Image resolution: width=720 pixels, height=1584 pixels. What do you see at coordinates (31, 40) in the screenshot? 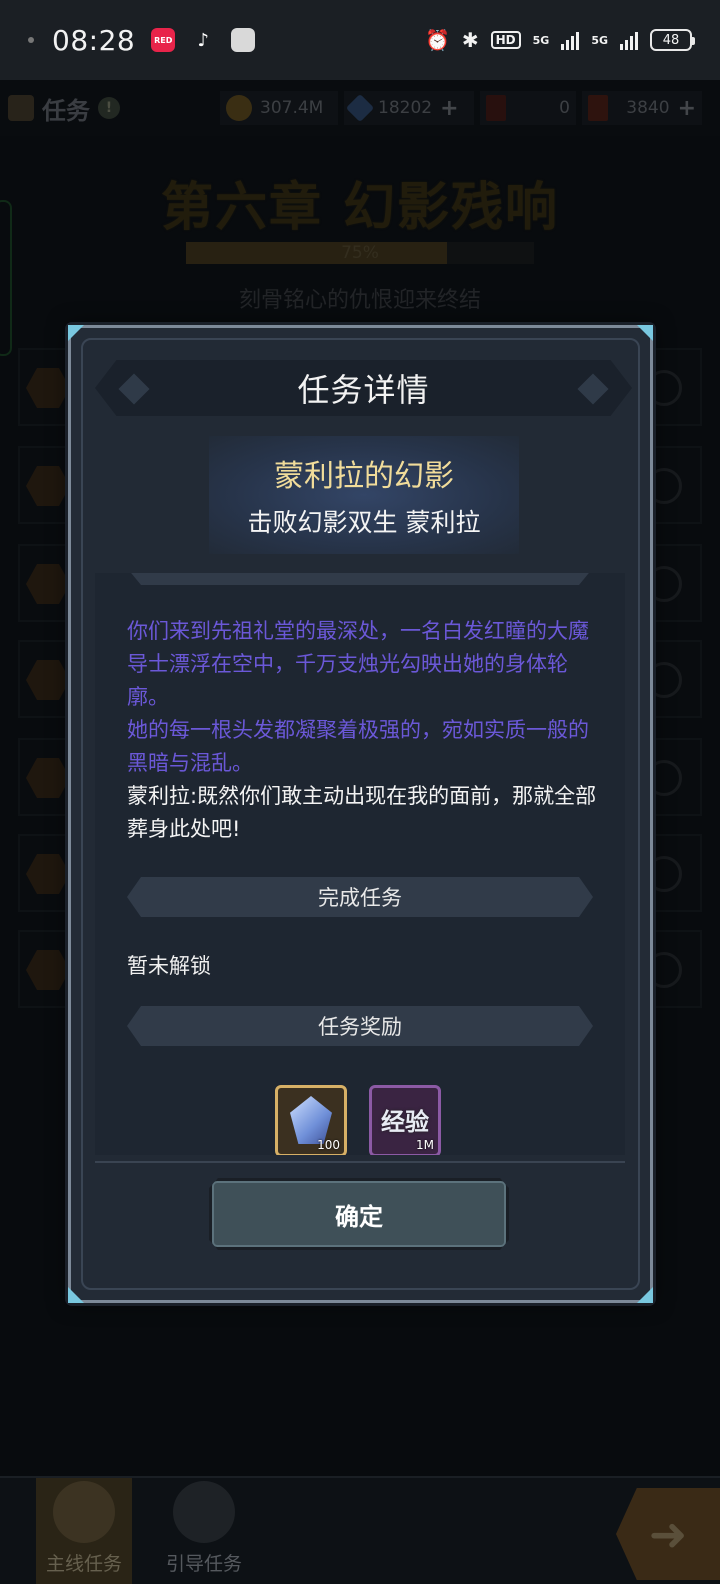
I see `notification-dot` at bounding box center [31, 40].